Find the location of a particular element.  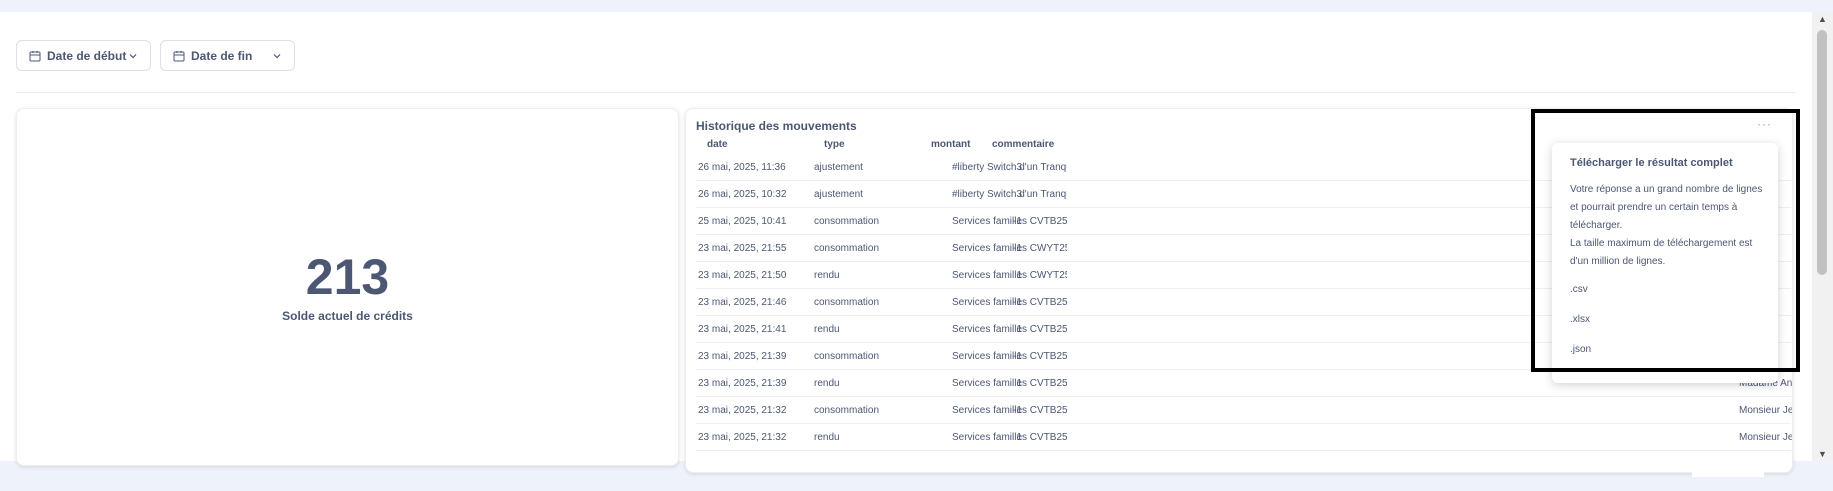

start-date-filter: Date de début is located at coordinates (83, 55).